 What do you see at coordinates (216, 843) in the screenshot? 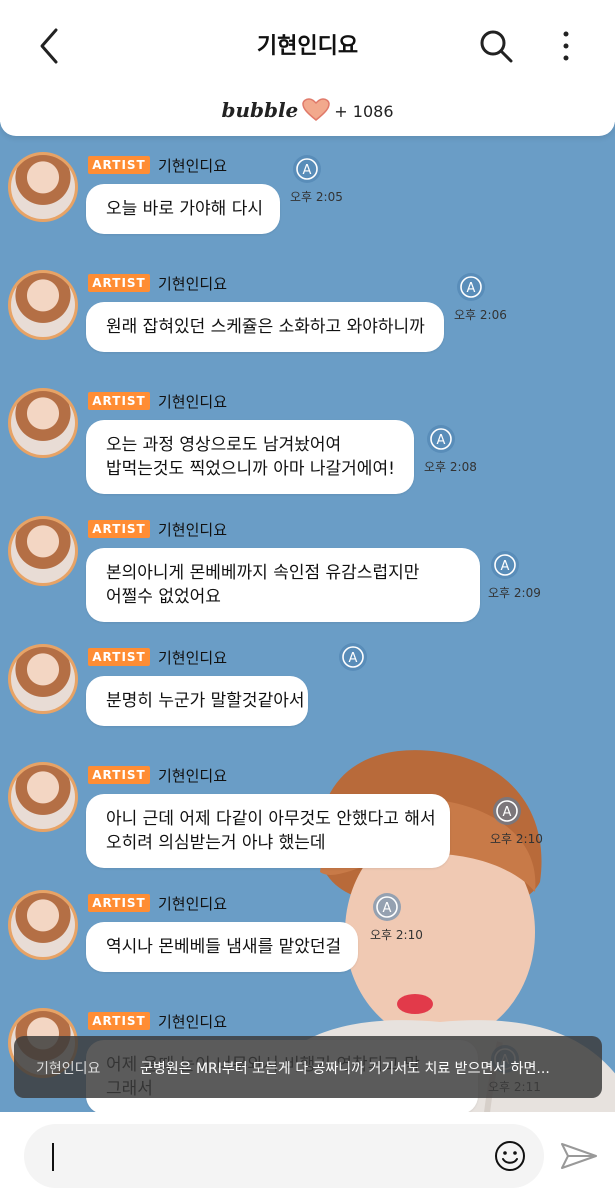
I see `message-line: 오히려 의심받는거 아냐 했는데` at bounding box center [216, 843].